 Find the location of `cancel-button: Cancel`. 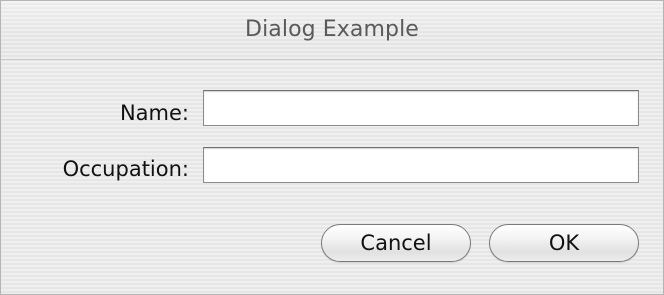

cancel-button: Cancel is located at coordinates (396, 243).